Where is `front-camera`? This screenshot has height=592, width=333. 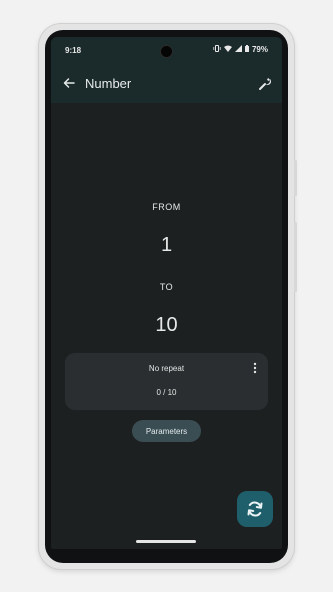
front-camera is located at coordinates (166, 51).